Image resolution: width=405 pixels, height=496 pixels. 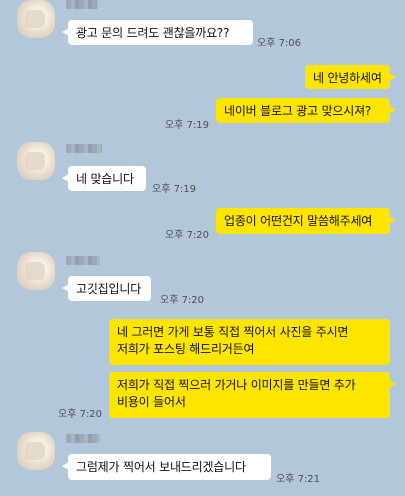 I want to click on message-text: 네 안녕하세여, so click(x=347, y=78).